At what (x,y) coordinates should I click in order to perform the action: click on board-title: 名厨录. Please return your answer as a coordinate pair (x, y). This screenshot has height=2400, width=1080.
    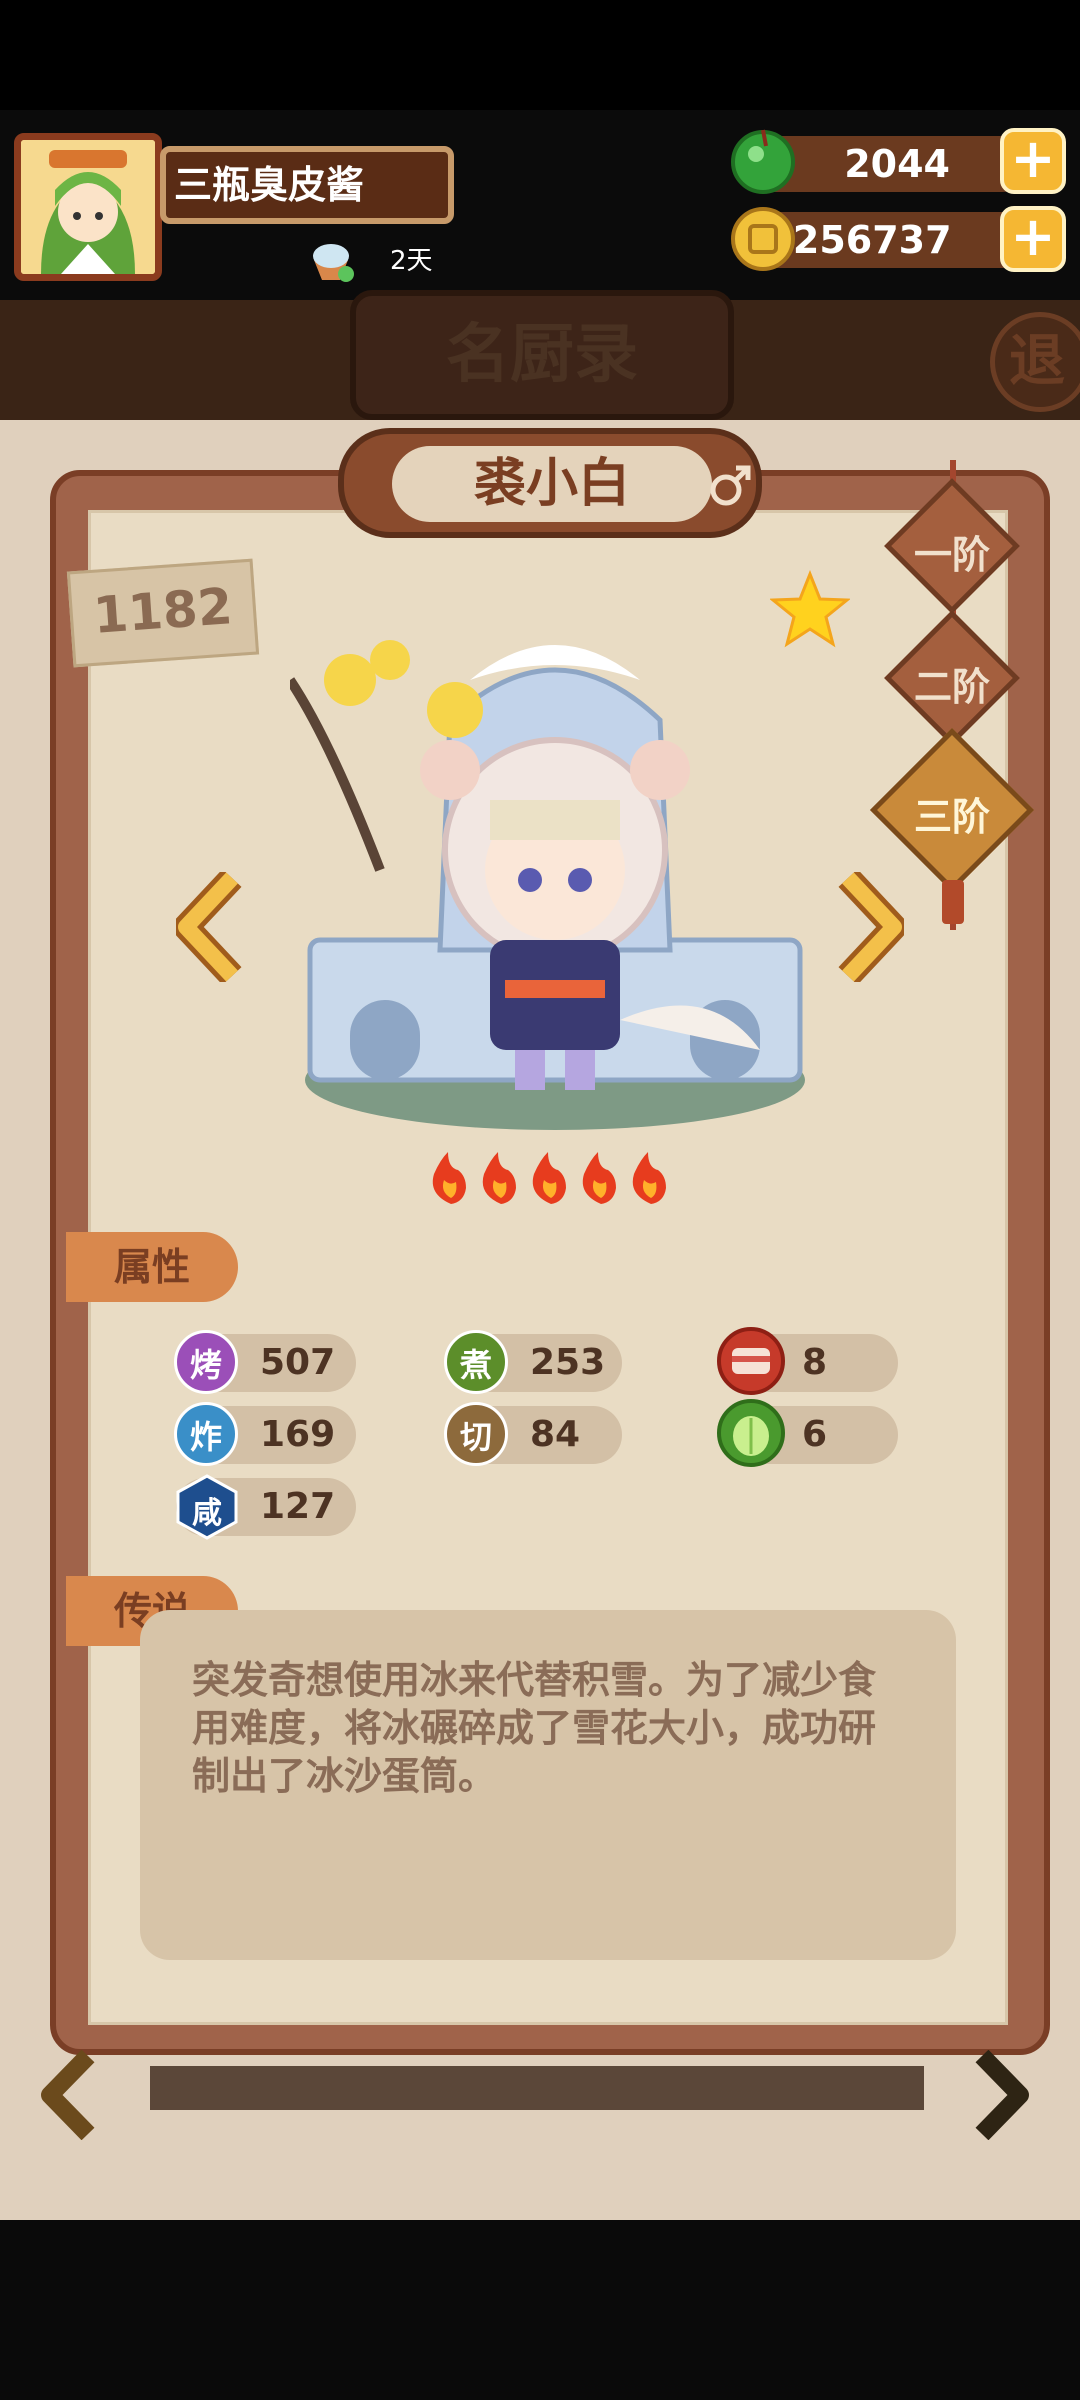
    Looking at the image, I should click on (542, 355).